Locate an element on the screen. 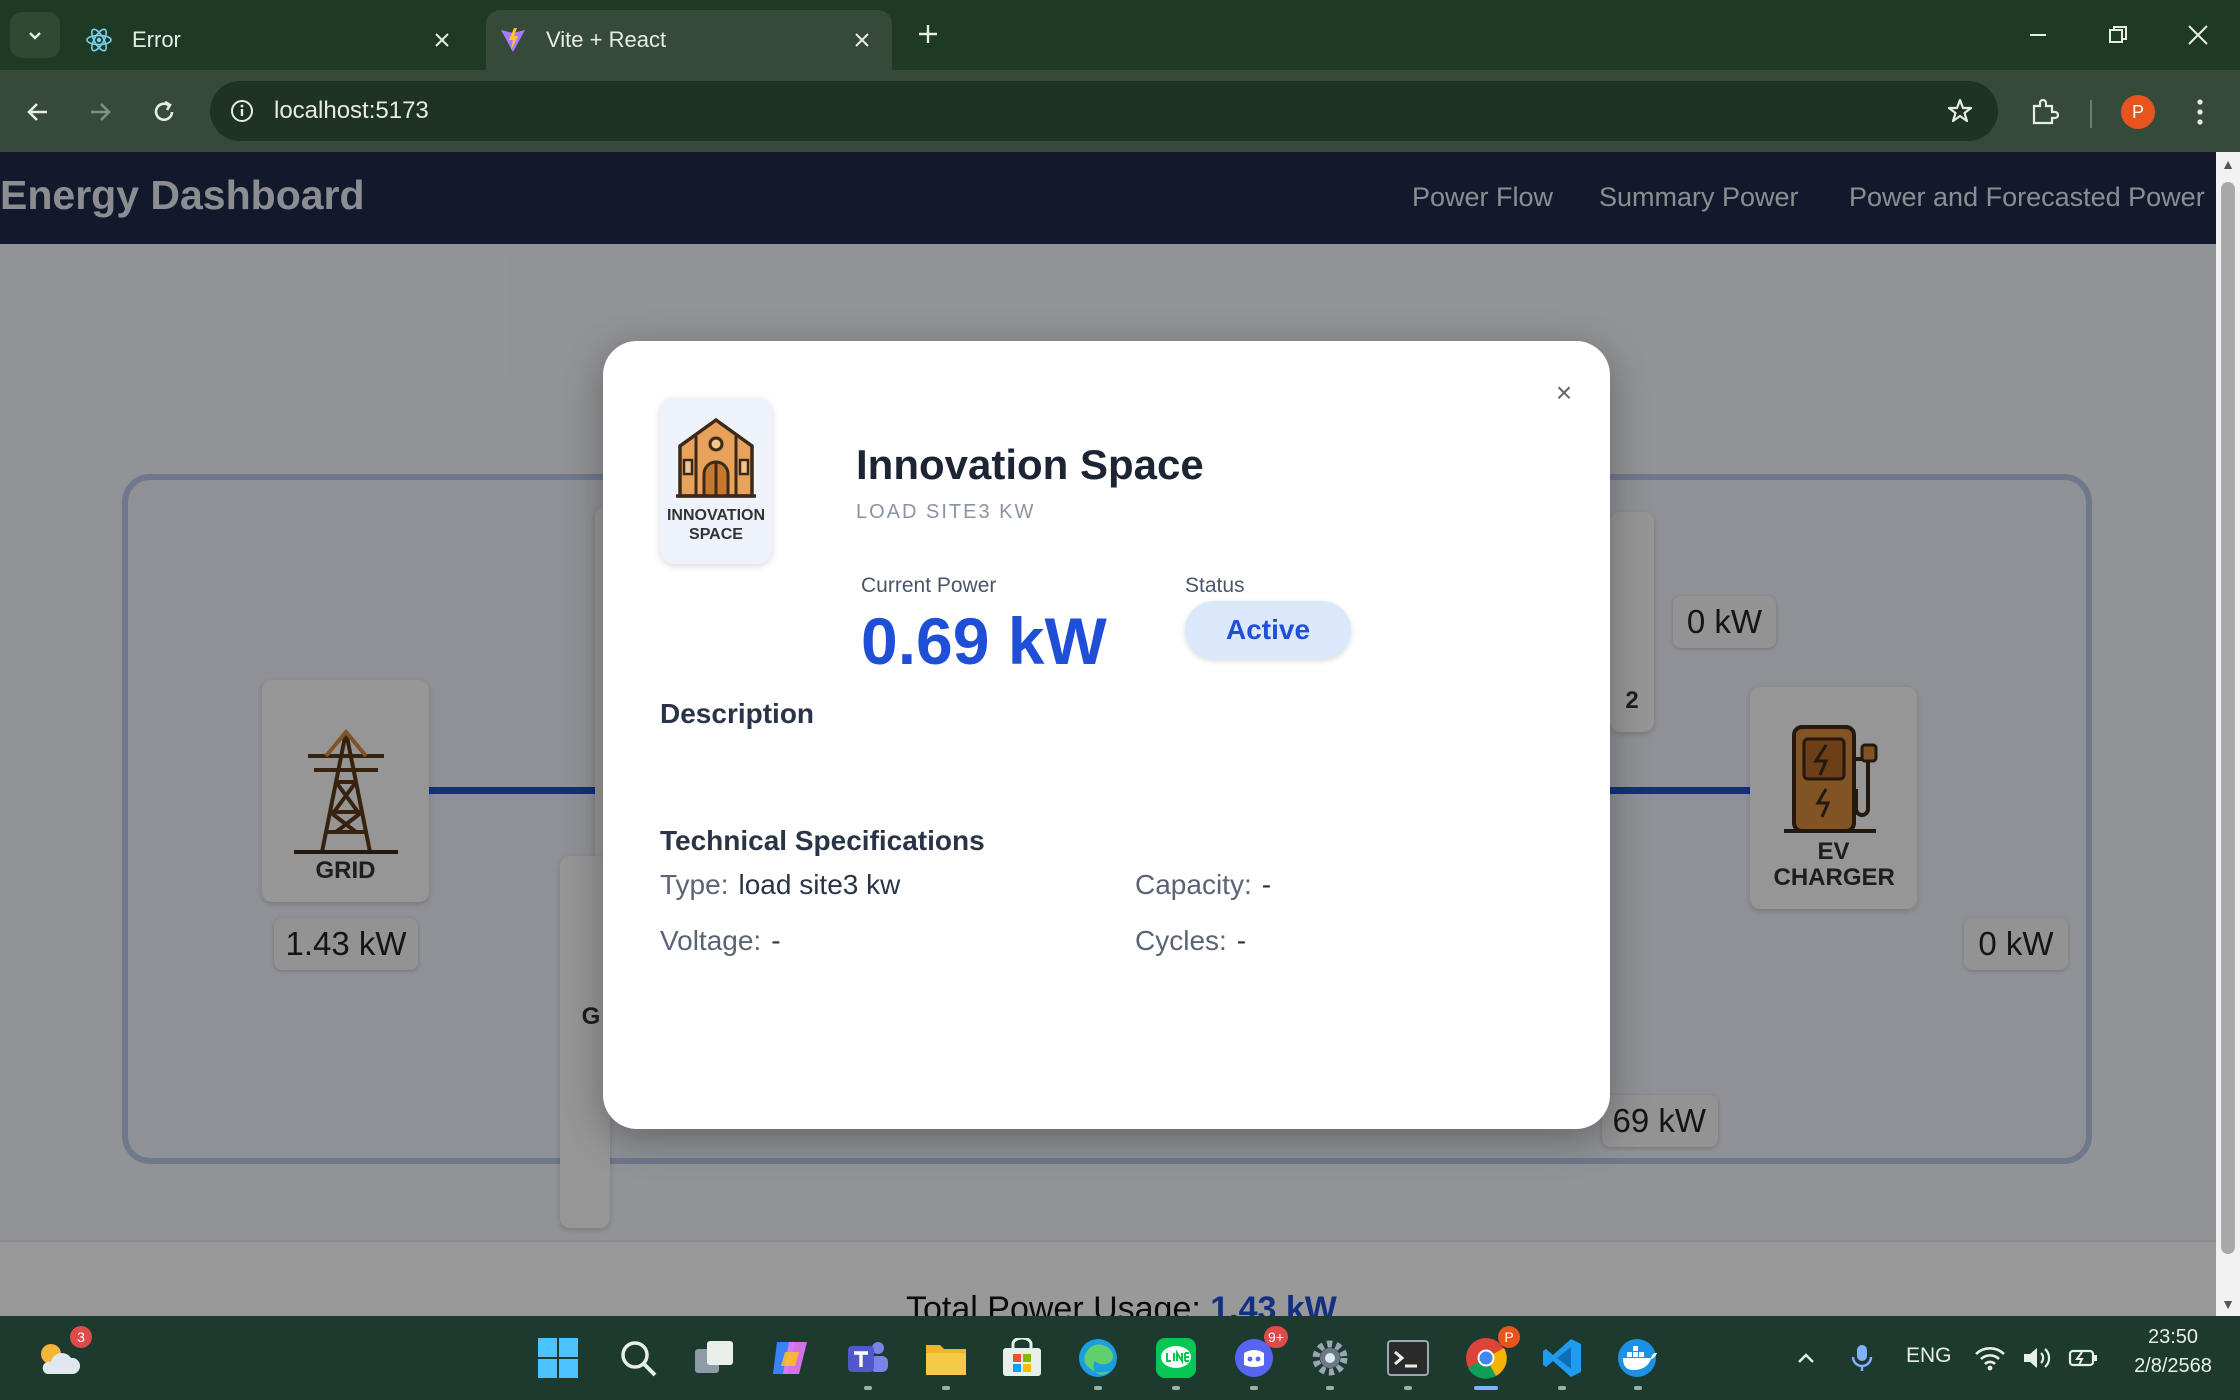 The width and height of the screenshot is (2240, 1400). minimize-icon is located at coordinates (2038, 35).